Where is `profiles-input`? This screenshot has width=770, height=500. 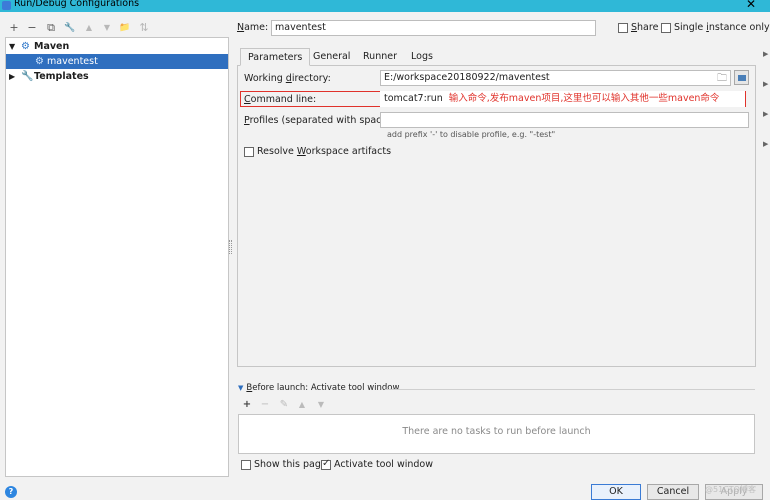 profiles-input is located at coordinates (564, 120).